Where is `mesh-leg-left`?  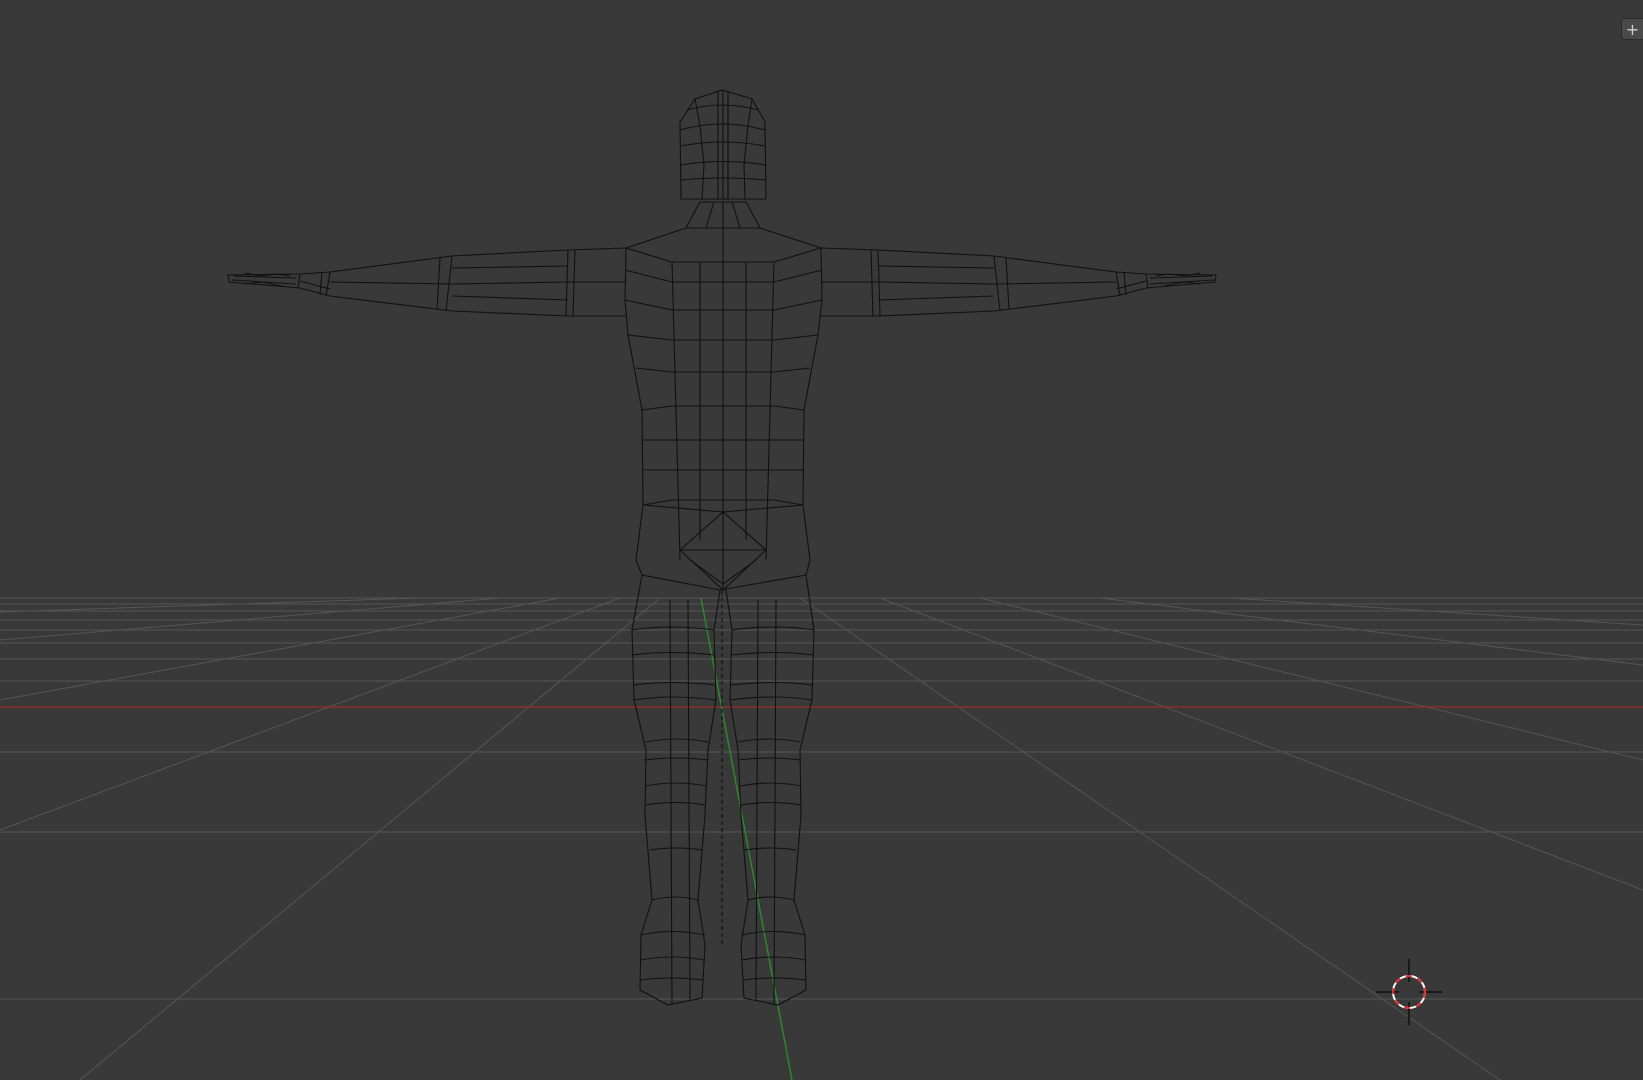
mesh-leg-left is located at coordinates (676, 790).